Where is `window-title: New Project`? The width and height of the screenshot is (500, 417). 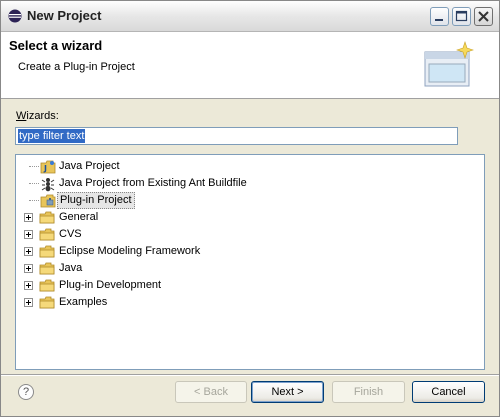 window-title: New Project is located at coordinates (64, 15).